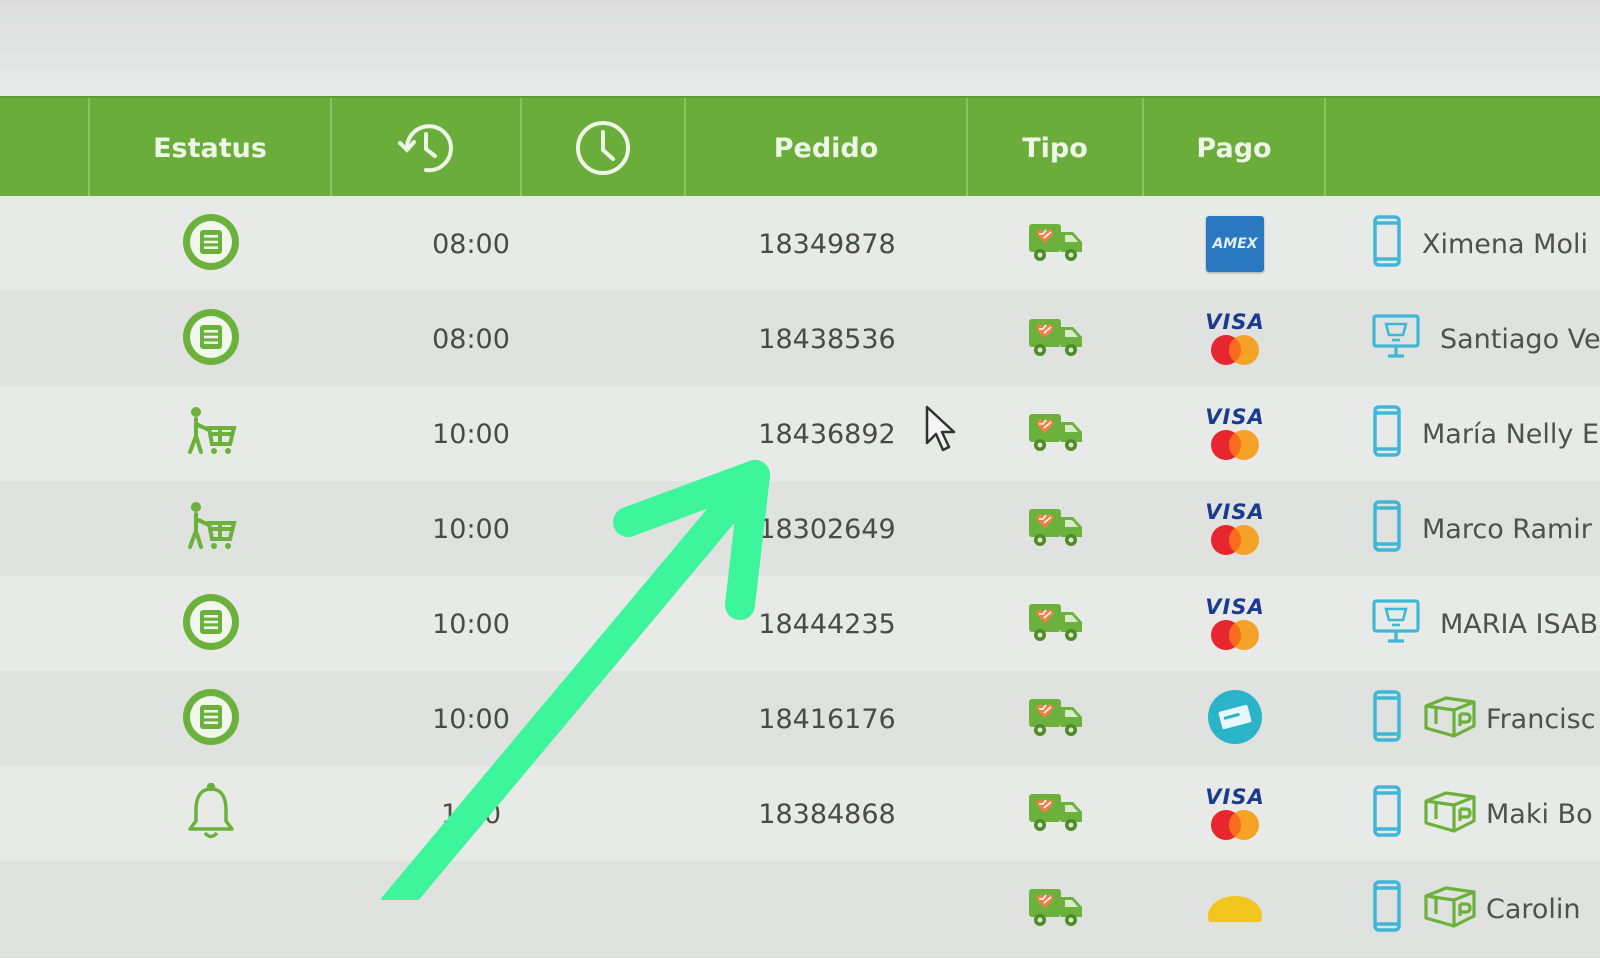 This screenshot has width=1600, height=958. I want to click on bell-icon, so click(211, 813).